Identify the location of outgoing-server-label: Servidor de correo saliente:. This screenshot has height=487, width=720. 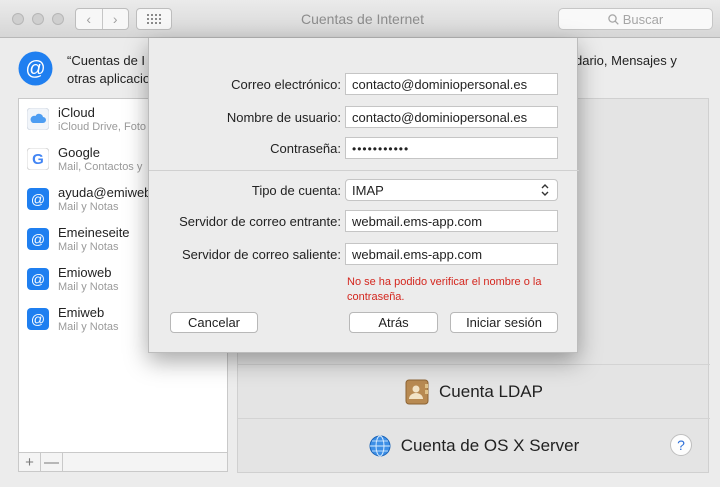
(261, 254).